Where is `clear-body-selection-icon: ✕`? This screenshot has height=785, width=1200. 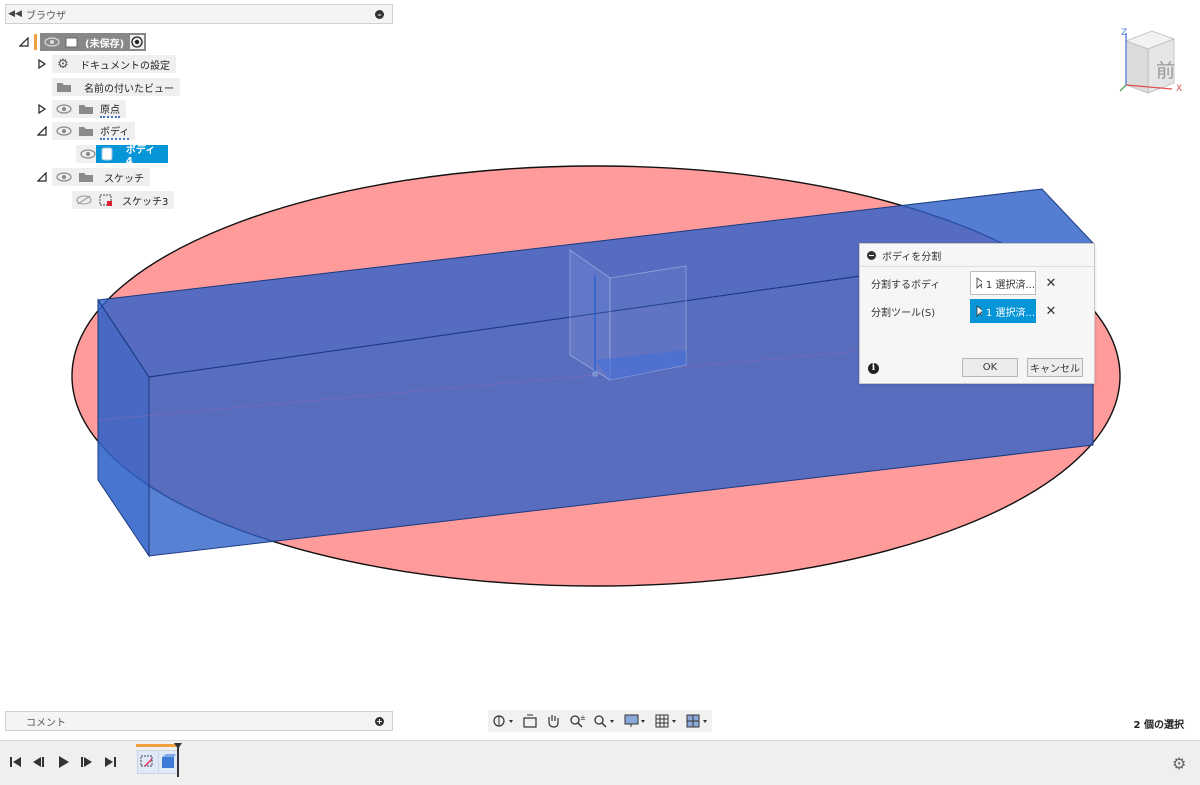
clear-body-selection-icon: ✕ is located at coordinates (1051, 283).